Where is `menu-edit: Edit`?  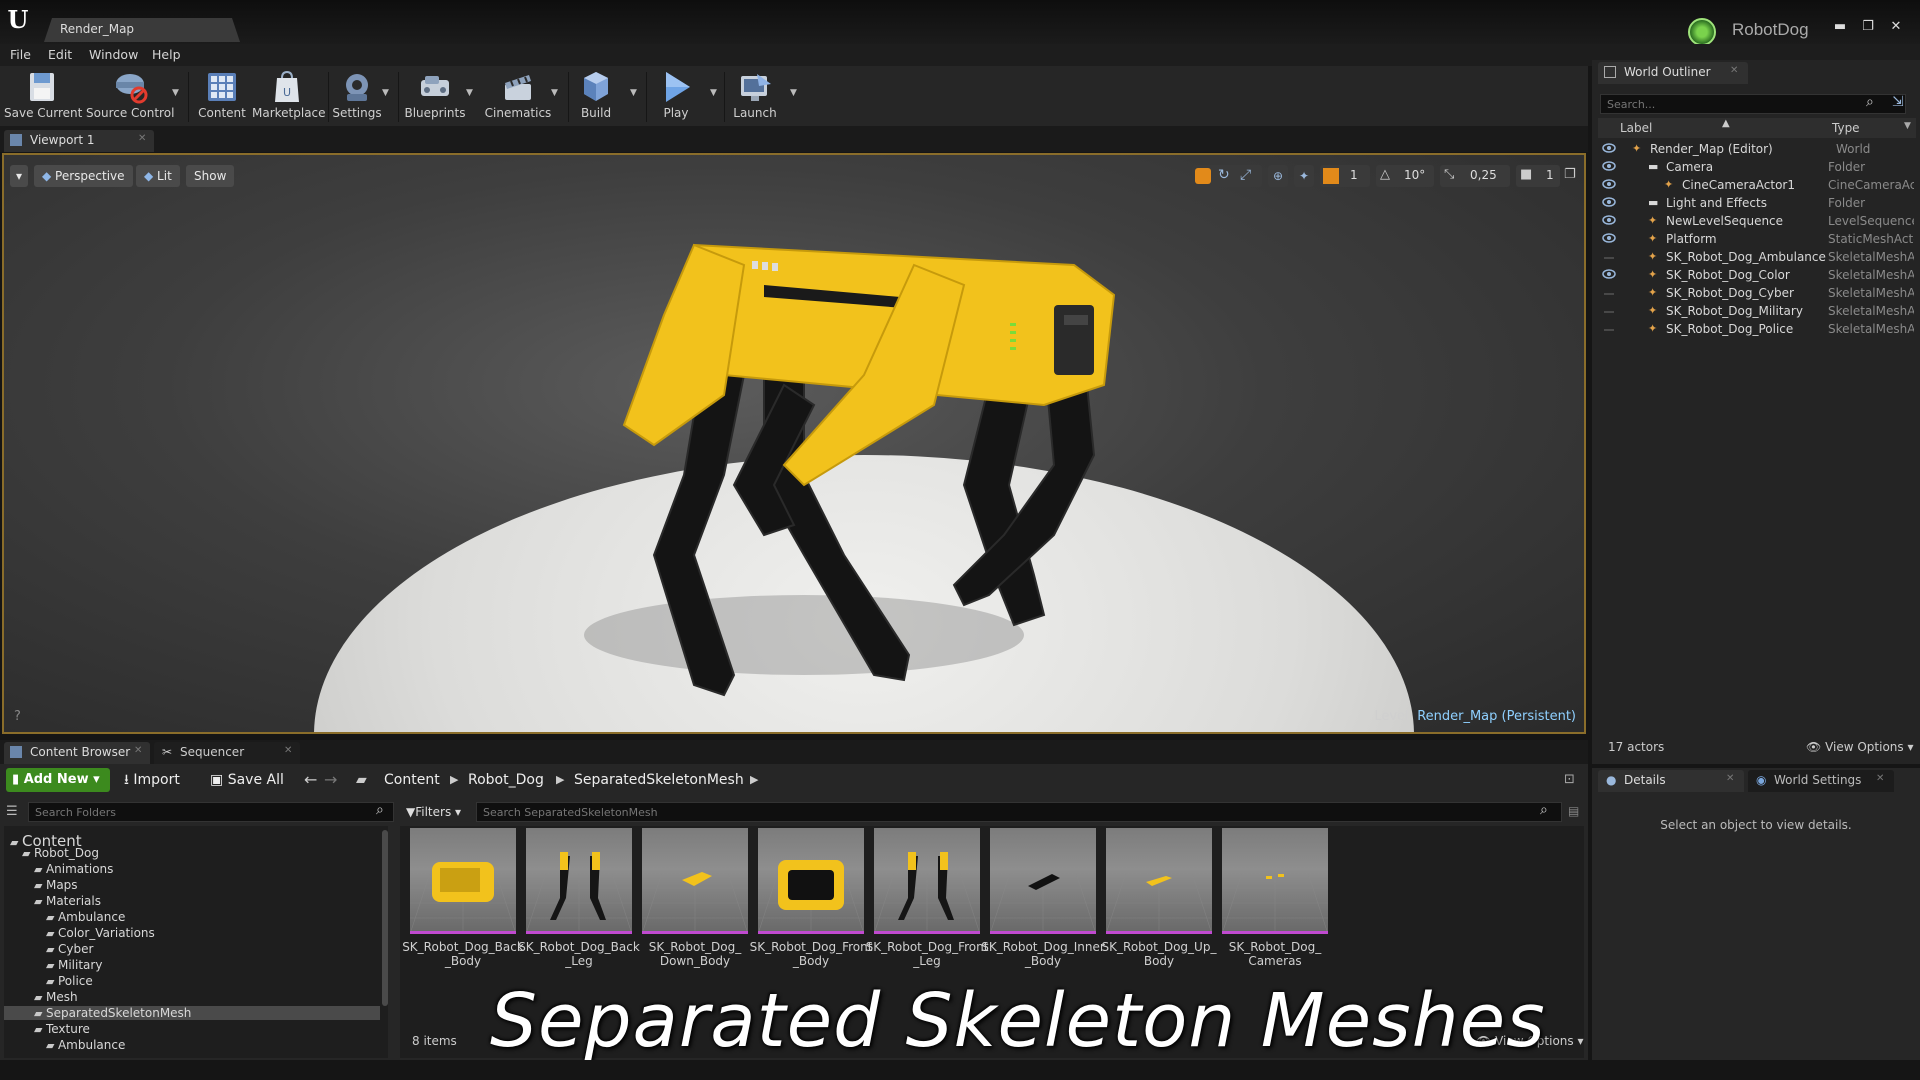 menu-edit: Edit is located at coordinates (60, 54).